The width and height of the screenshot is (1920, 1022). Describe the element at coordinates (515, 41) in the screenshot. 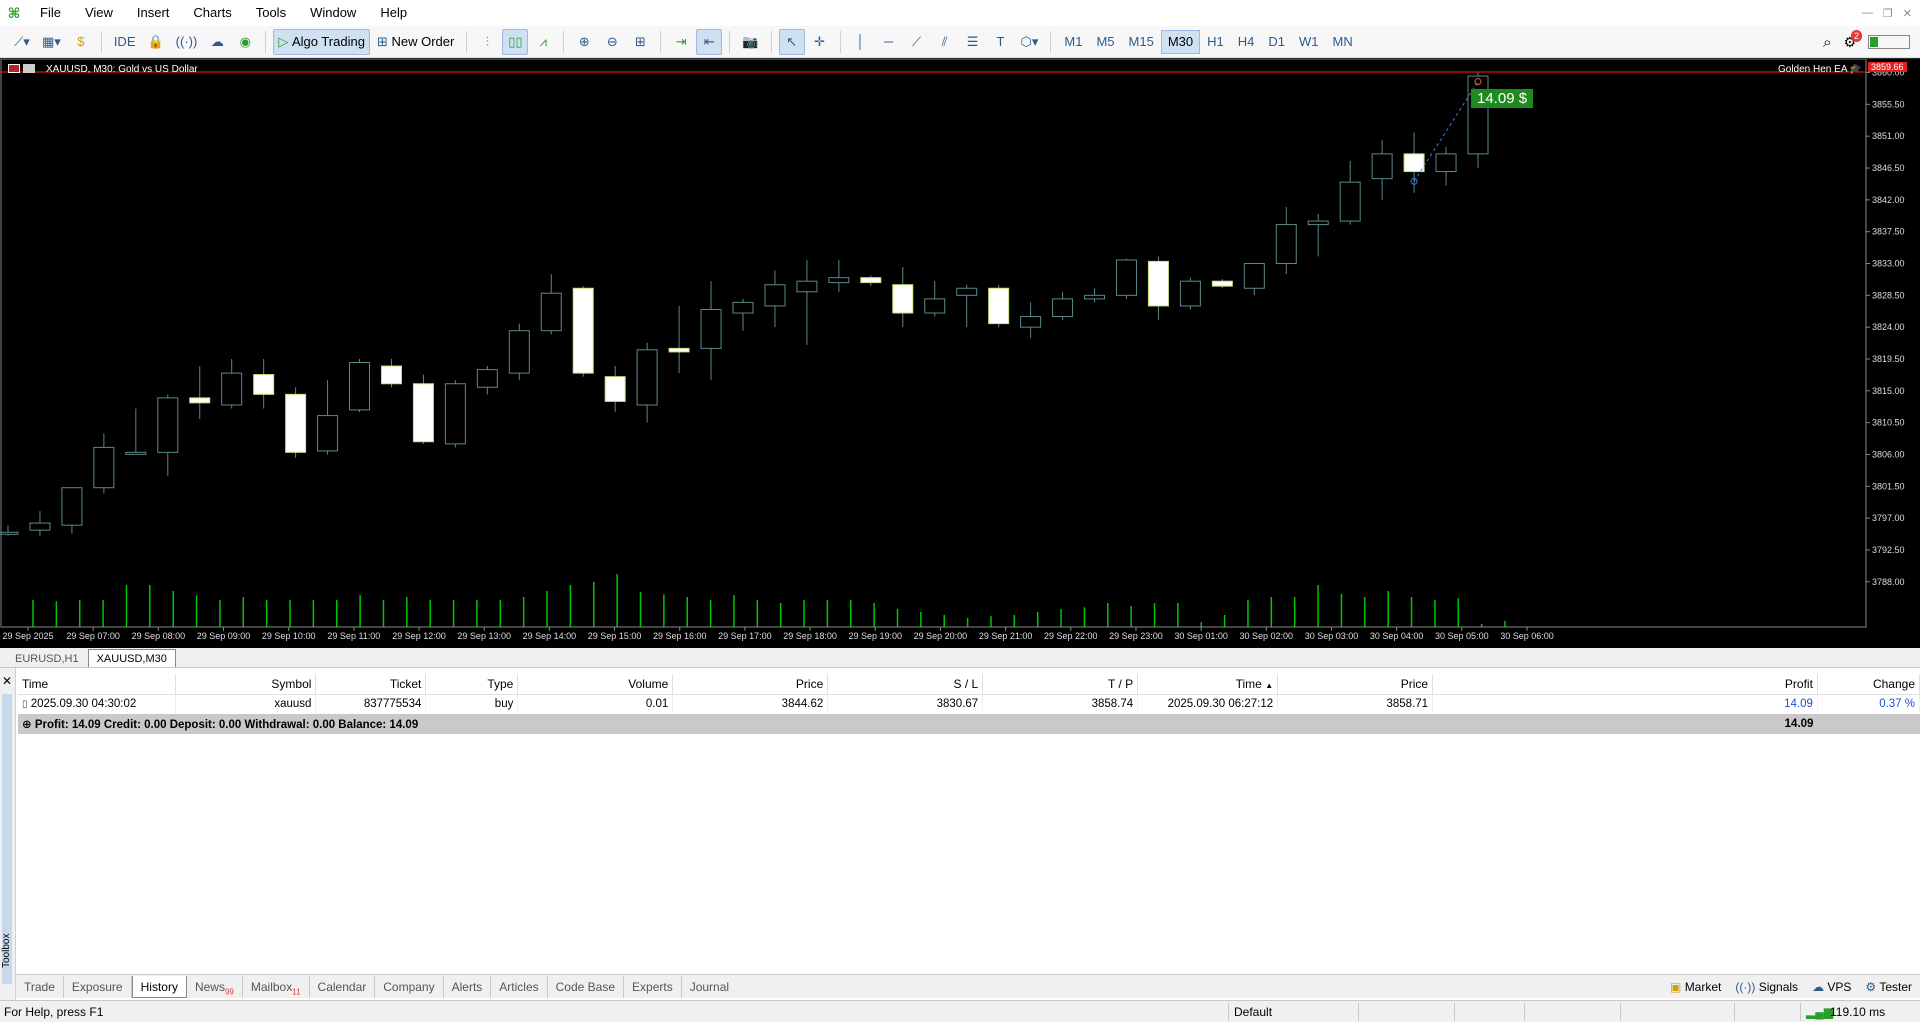

I see `candlestick-icon: ▯▯` at that location.